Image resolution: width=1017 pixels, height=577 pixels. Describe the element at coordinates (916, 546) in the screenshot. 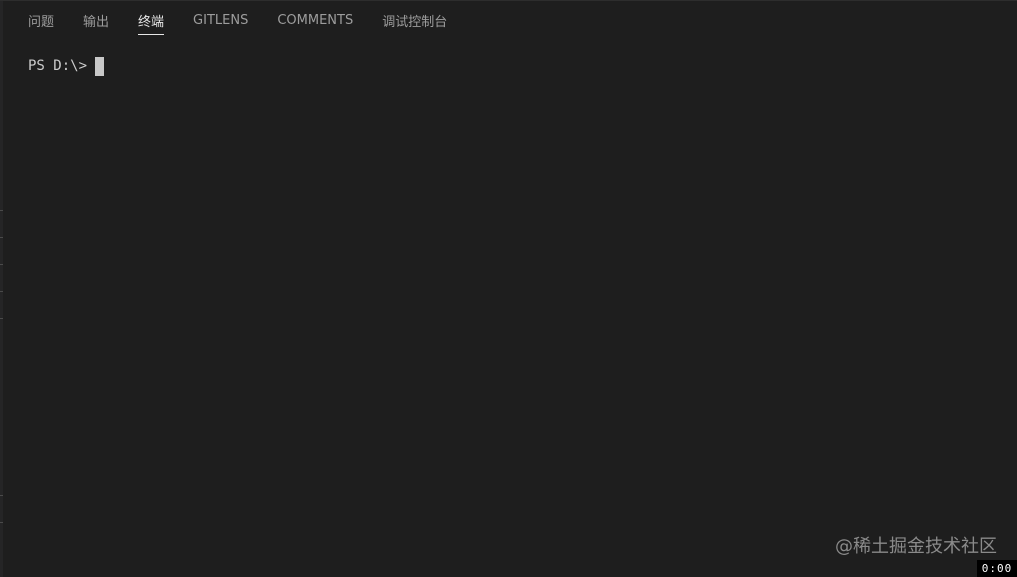

I see `watermark: @稀土掘金技术社区` at that location.